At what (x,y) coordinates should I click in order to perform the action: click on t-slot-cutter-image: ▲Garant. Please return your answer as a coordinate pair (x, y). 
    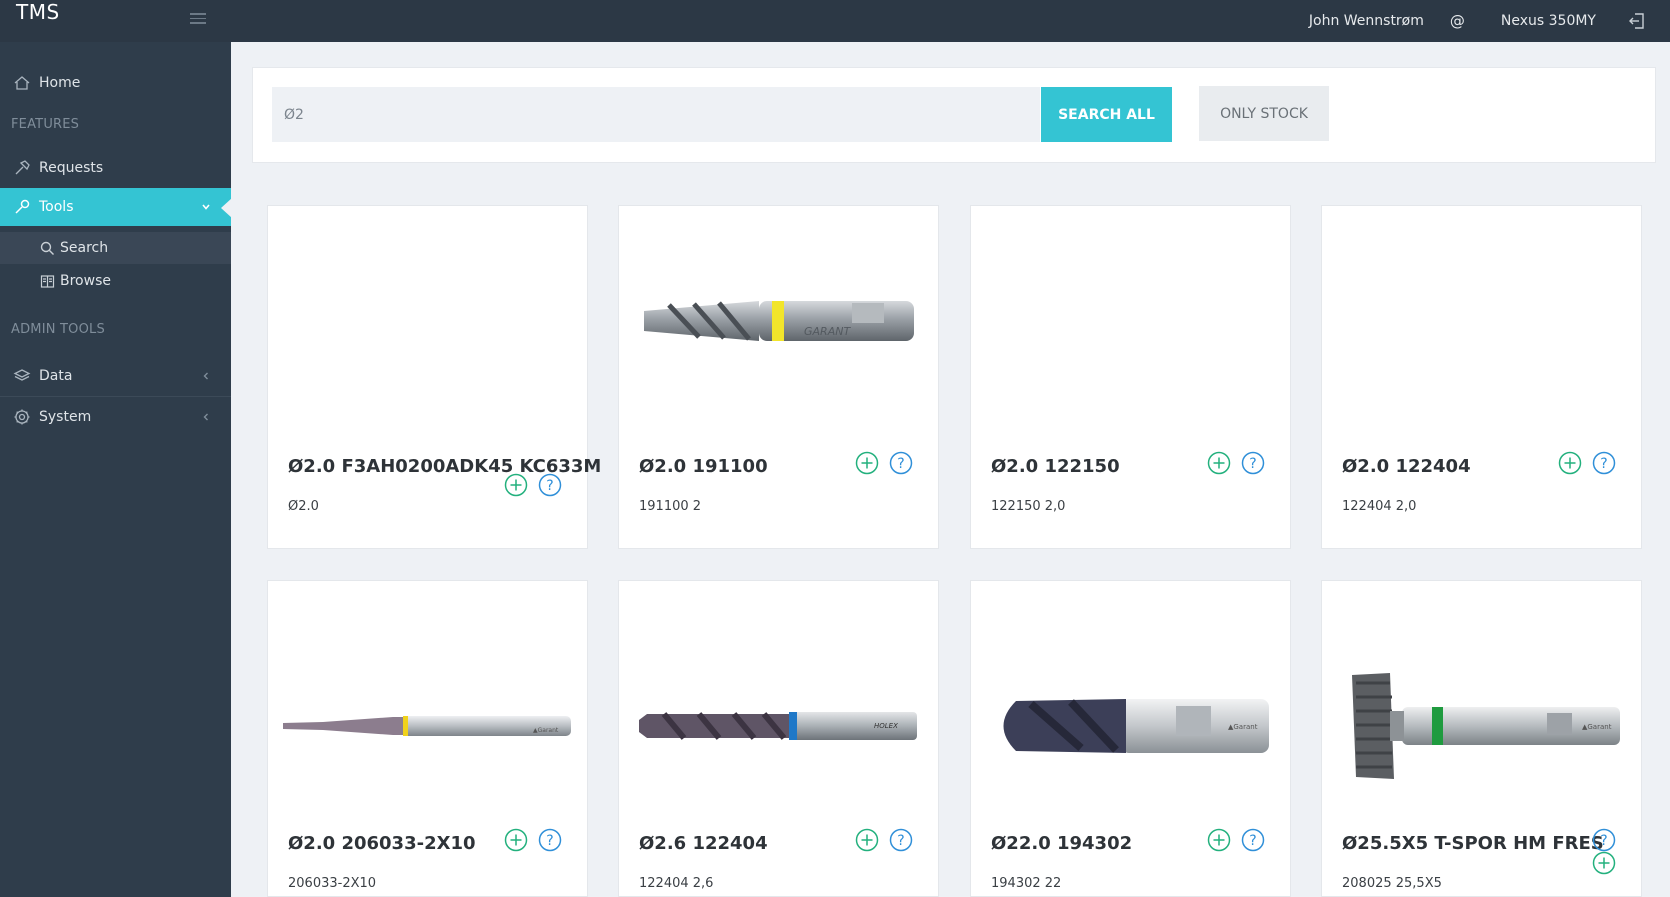
    Looking at the image, I should click on (1485, 726).